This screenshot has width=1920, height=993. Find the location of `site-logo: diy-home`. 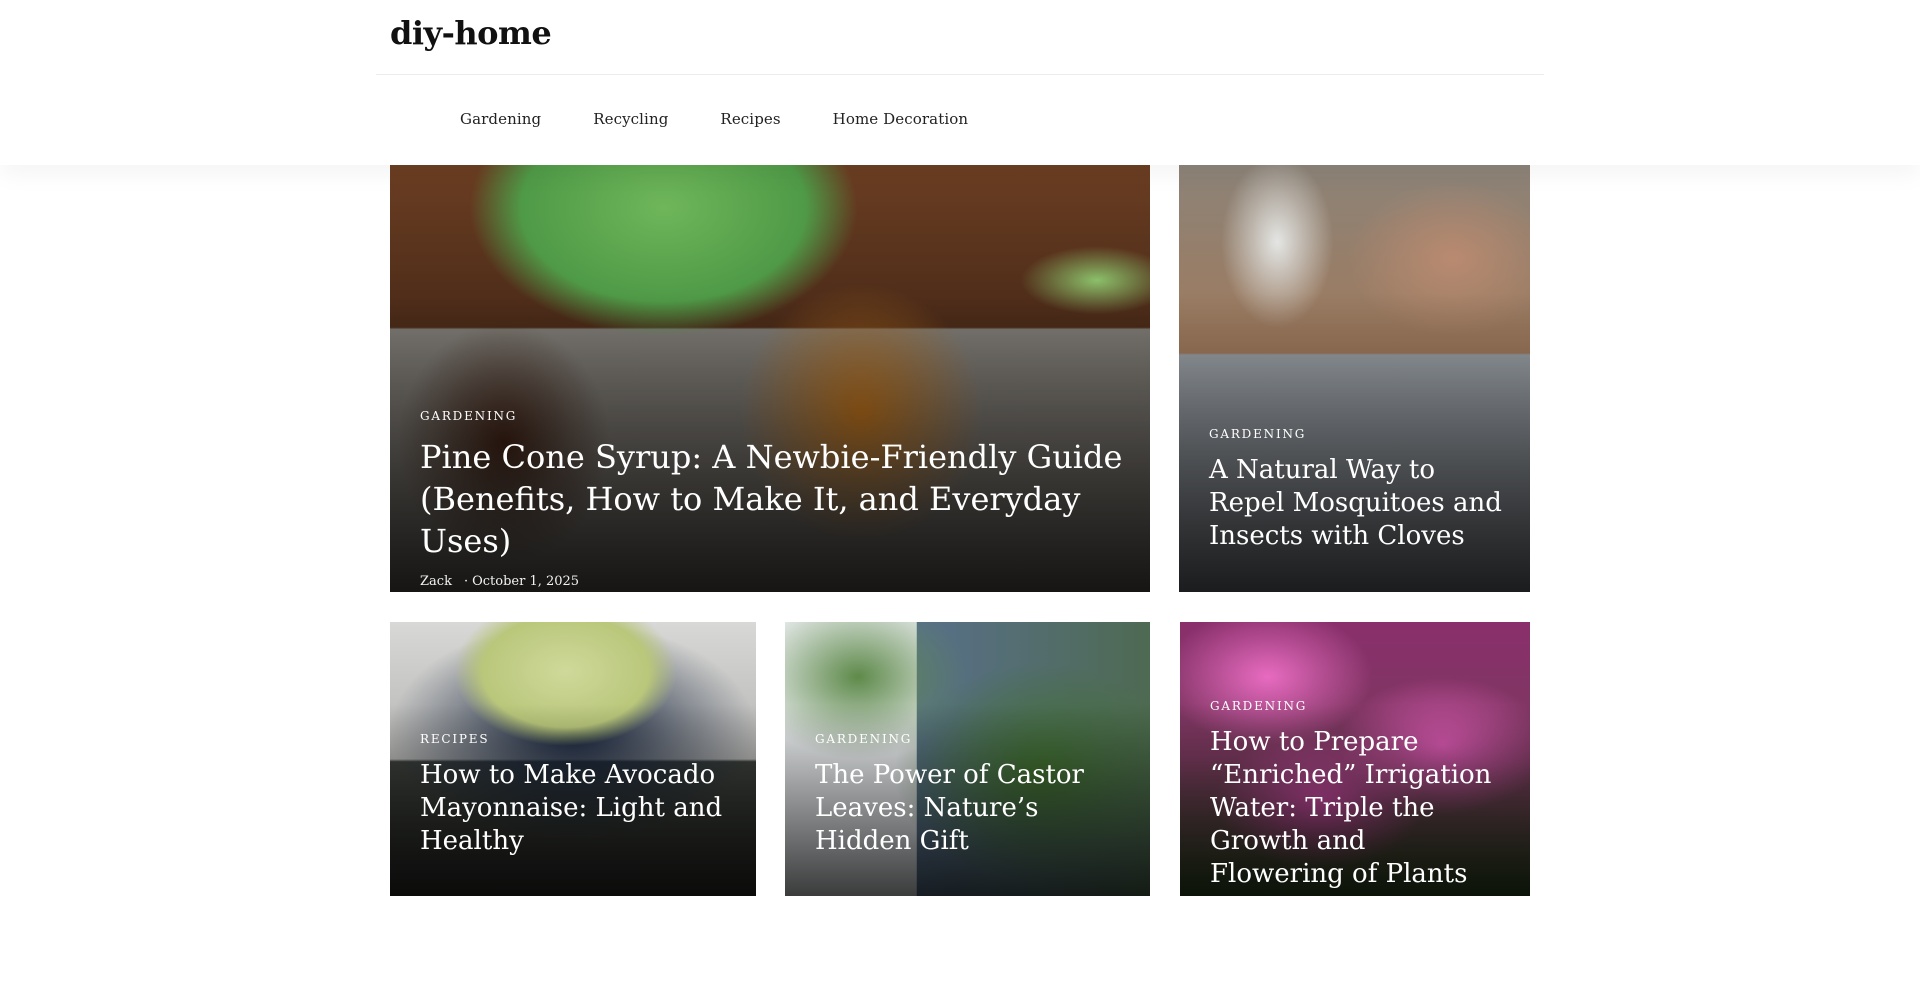

site-logo: diy-home is located at coordinates (471, 33).